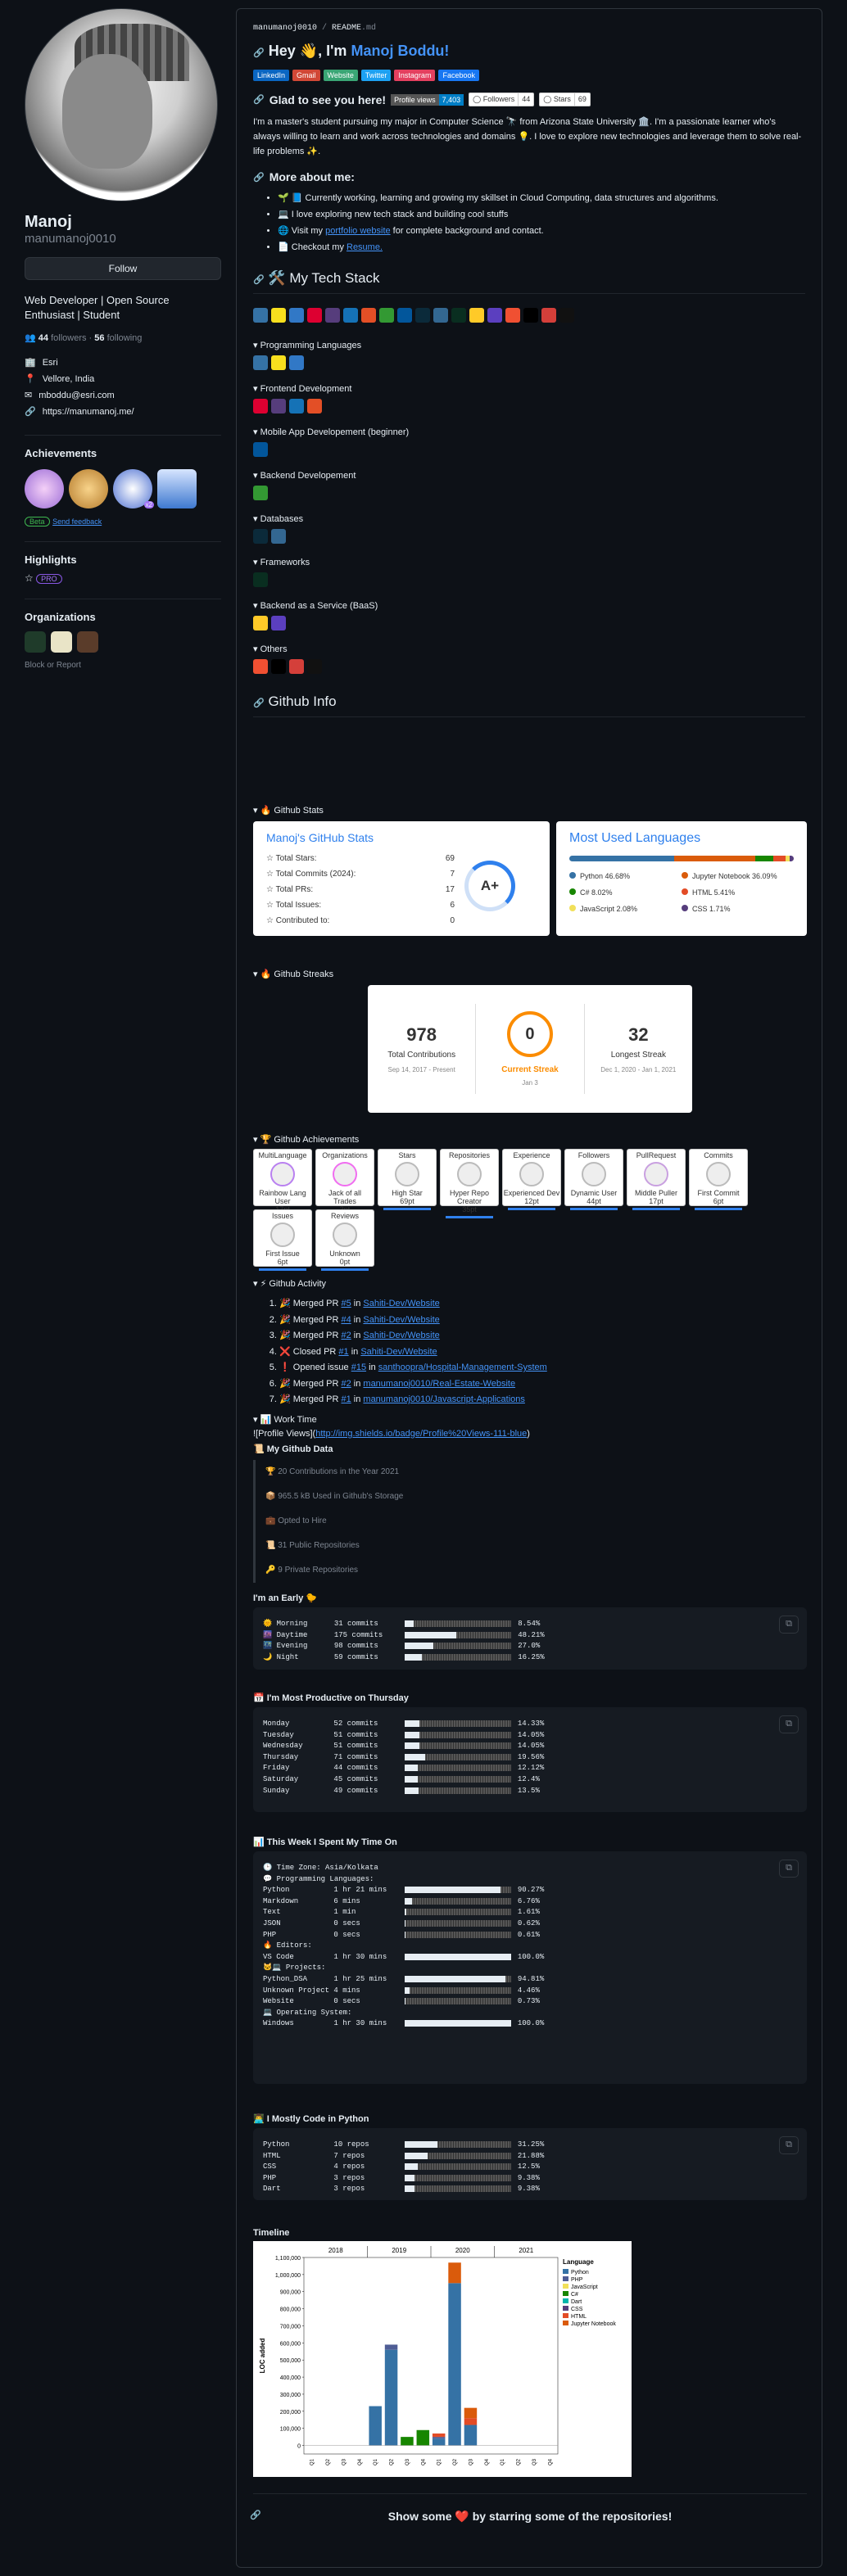 Image resolution: width=847 pixels, height=2576 pixels. Describe the element at coordinates (293, 974) in the screenshot. I see `streaks-summary: ▾ 🔥 Github Streaks` at that location.